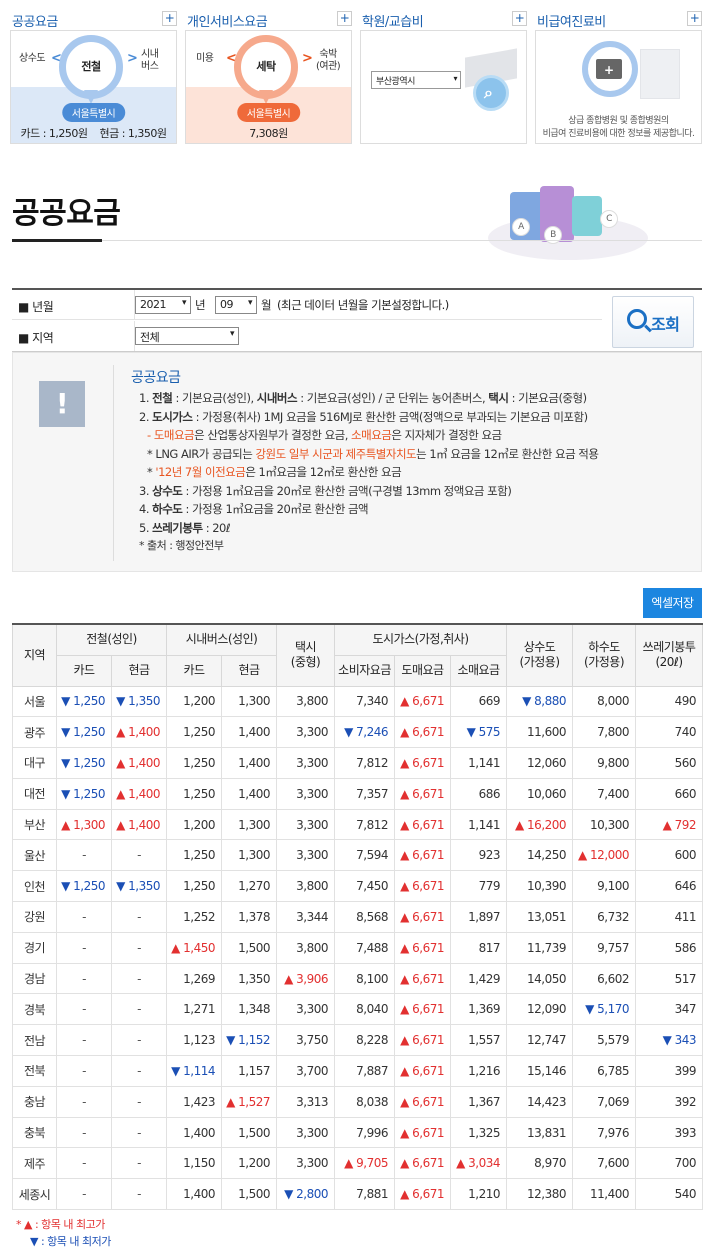 The width and height of the screenshot is (720, 1249). What do you see at coordinates (365, 824) in the screenshot?
I see `value-cell: 7,812` at bounding box center [365, 824].